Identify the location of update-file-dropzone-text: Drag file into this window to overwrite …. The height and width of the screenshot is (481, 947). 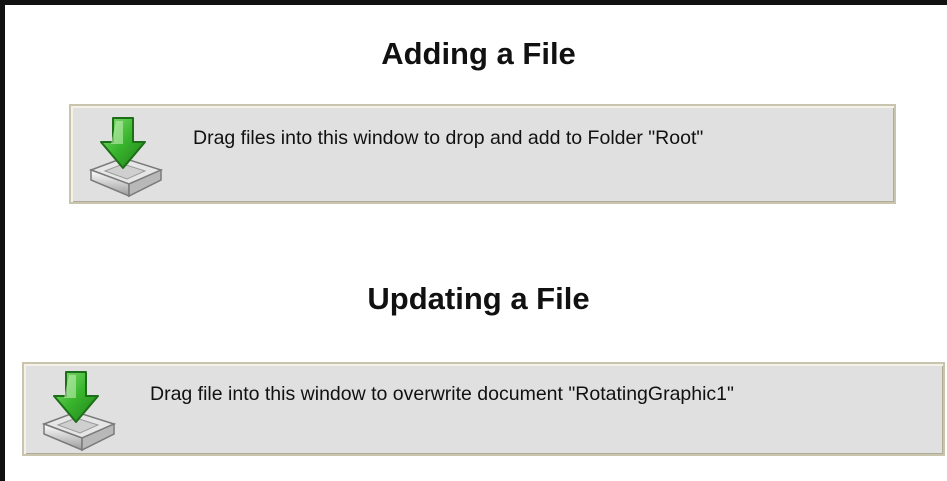
(442, 394).